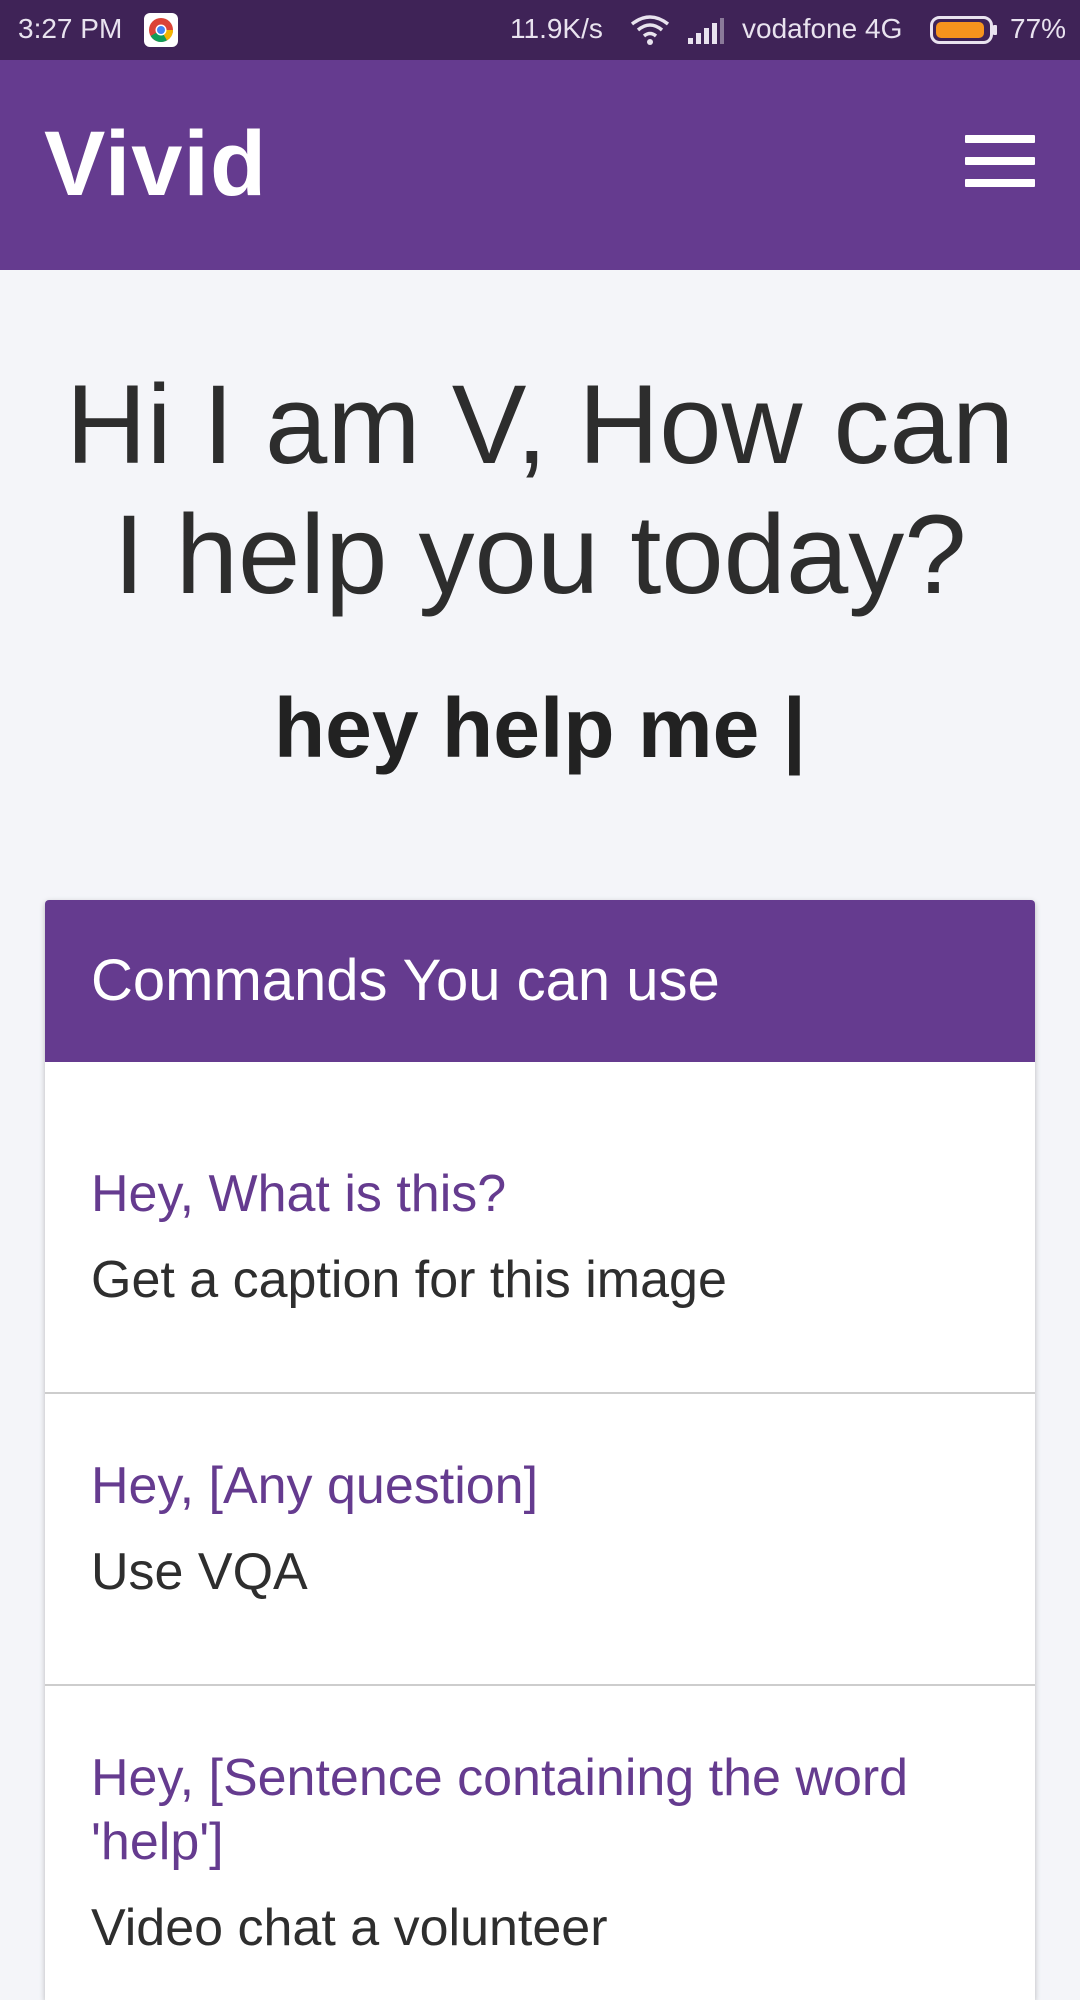 The image size is (1080, 2000). Describe the element at coordinates (540, 728) in the screenshot. I see `user-query-text: hey help me |` at that location.